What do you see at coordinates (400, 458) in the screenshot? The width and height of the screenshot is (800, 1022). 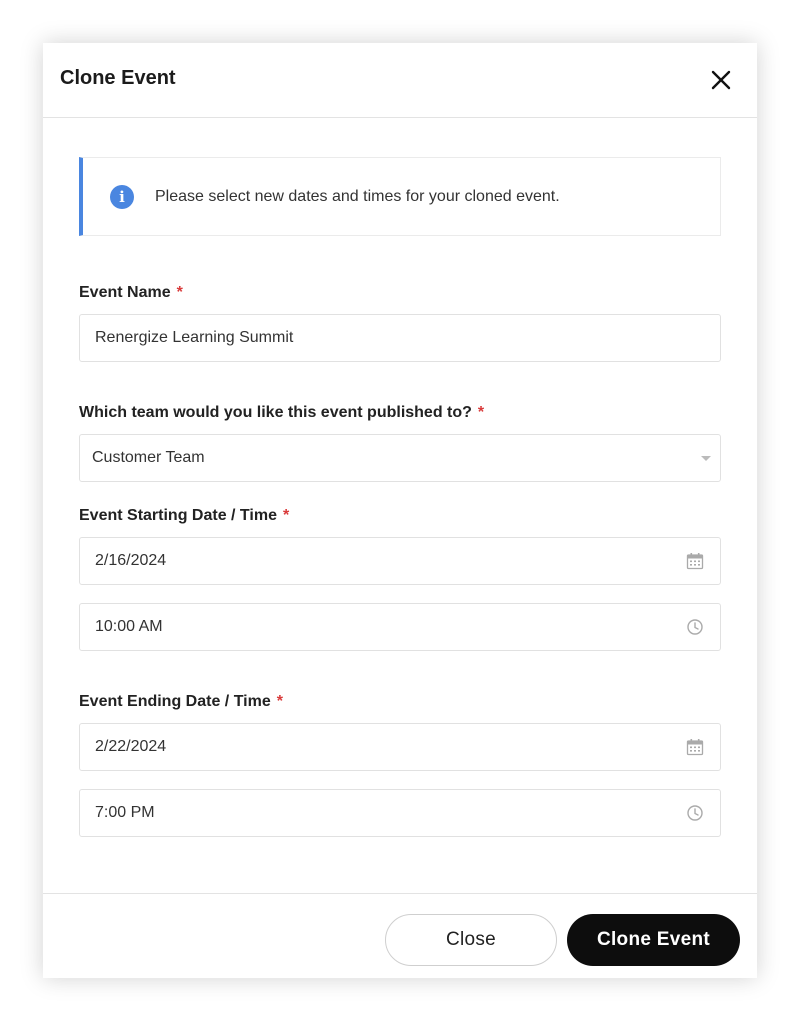 I see `team-select: Customer Team` at bounding box center [400, 458].